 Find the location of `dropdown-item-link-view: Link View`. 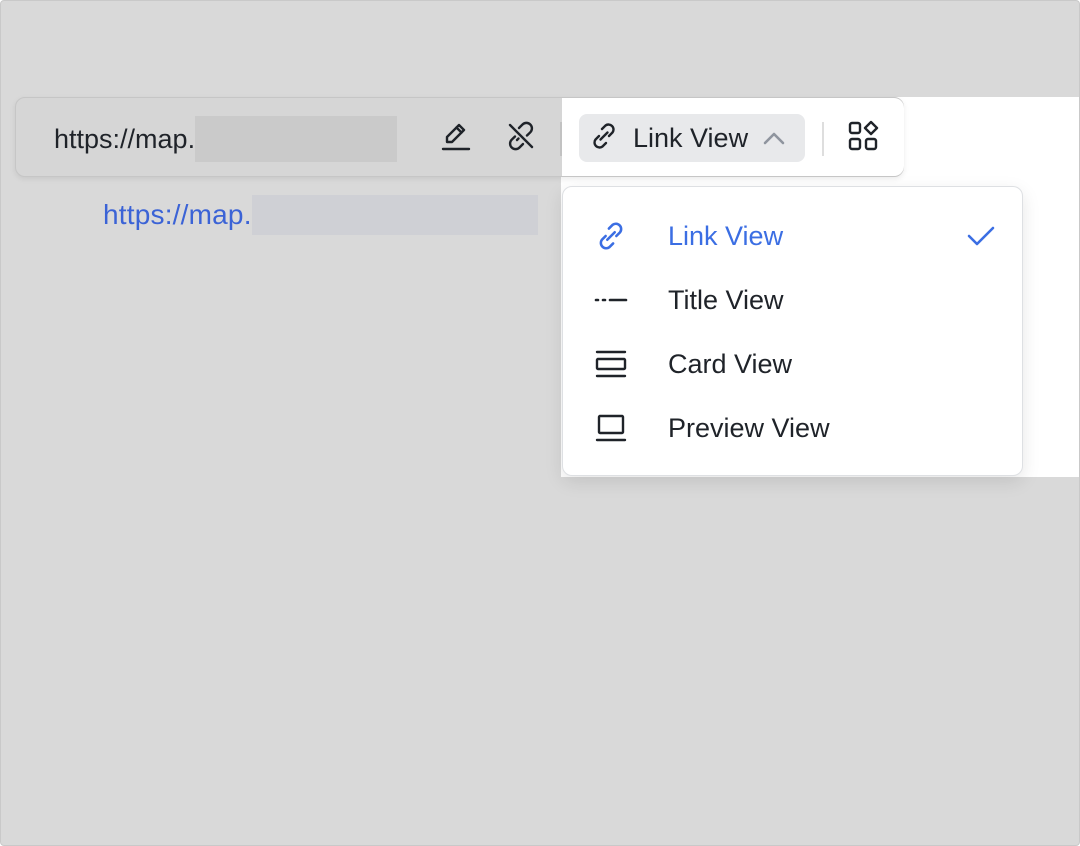

dropdown-item-link-view: Link View is located at coordinates (792, 236).